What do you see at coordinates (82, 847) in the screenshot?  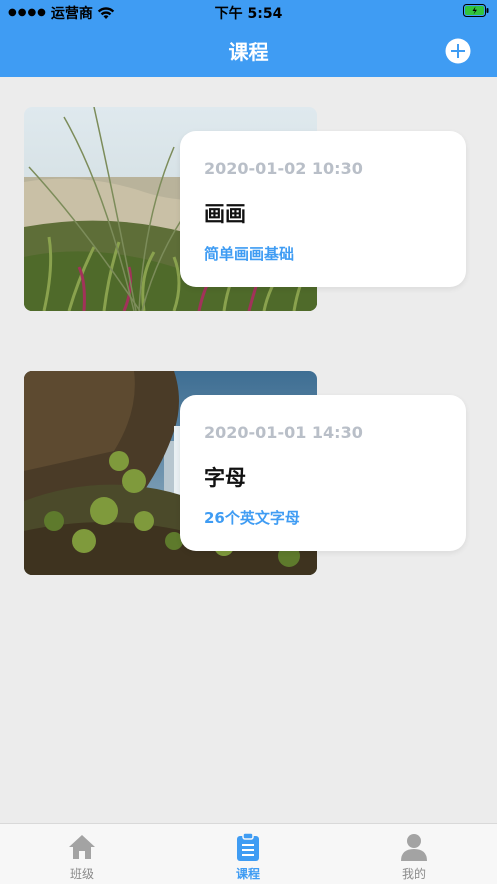 I see `home-icon` at bounding box center [82, 847].